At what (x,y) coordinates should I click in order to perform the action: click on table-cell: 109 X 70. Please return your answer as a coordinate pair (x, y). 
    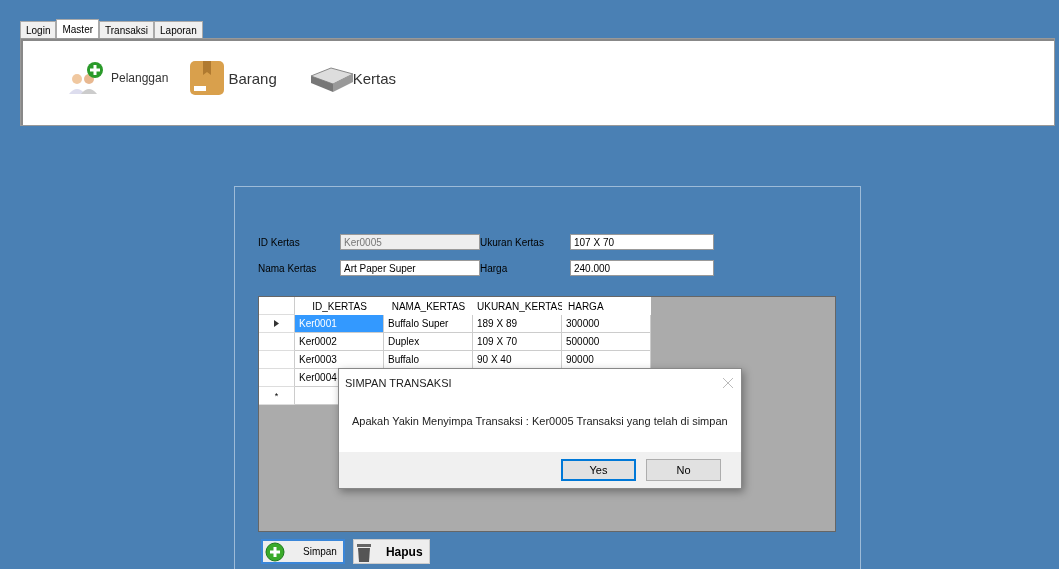
    Looking at the image, I should click on (517, 342).